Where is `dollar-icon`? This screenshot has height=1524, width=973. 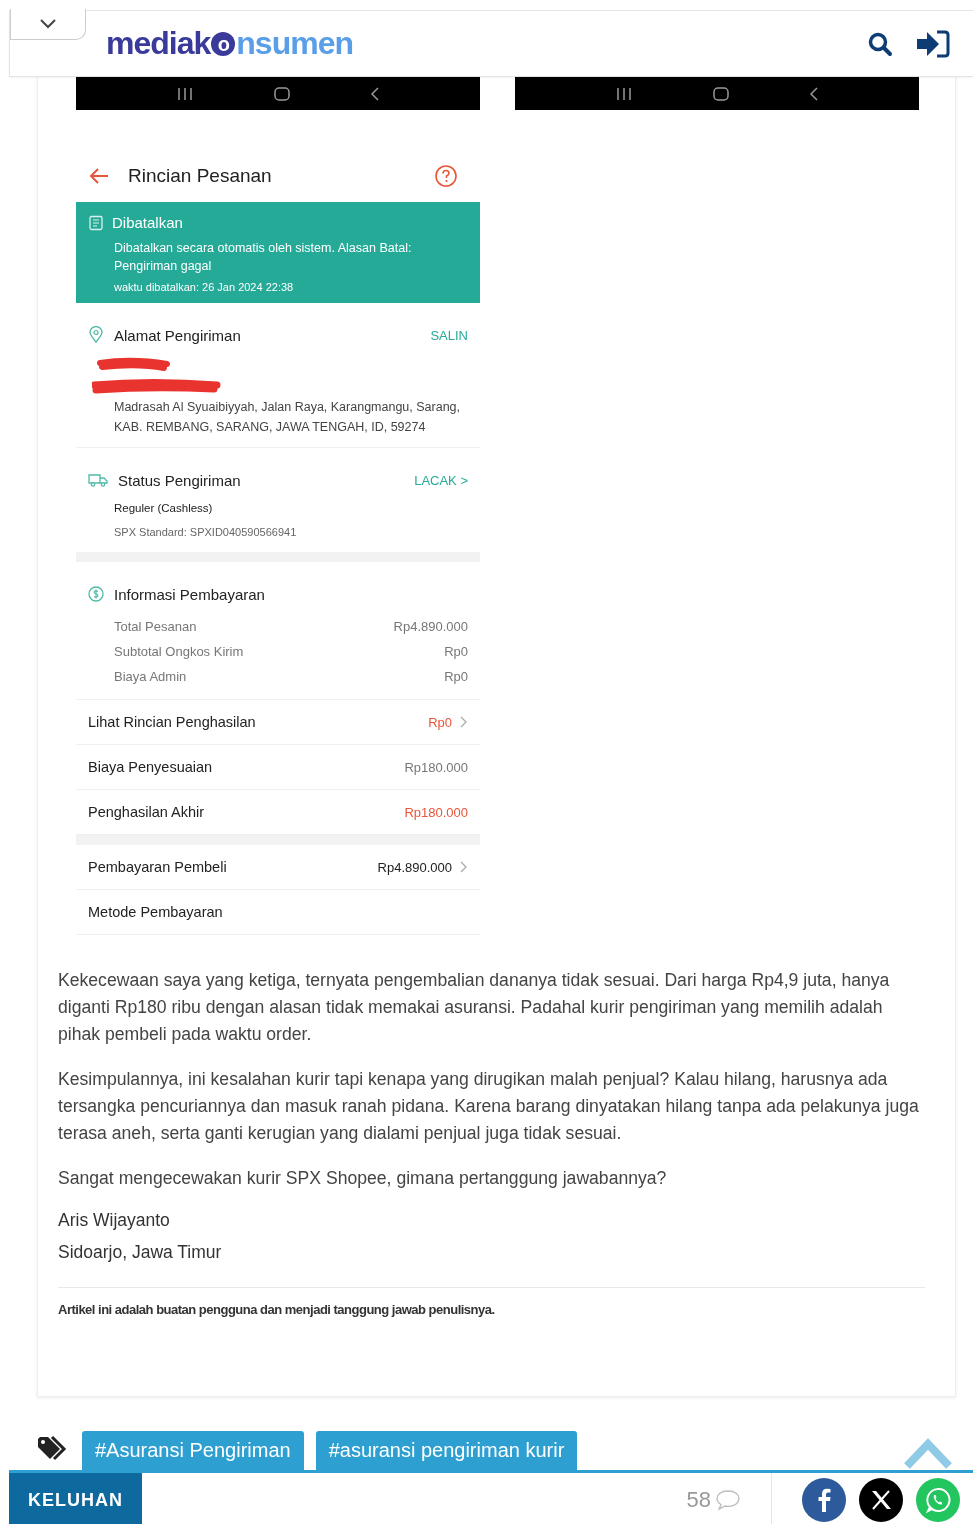 dollar-icon is located at coordinates (96, 594).